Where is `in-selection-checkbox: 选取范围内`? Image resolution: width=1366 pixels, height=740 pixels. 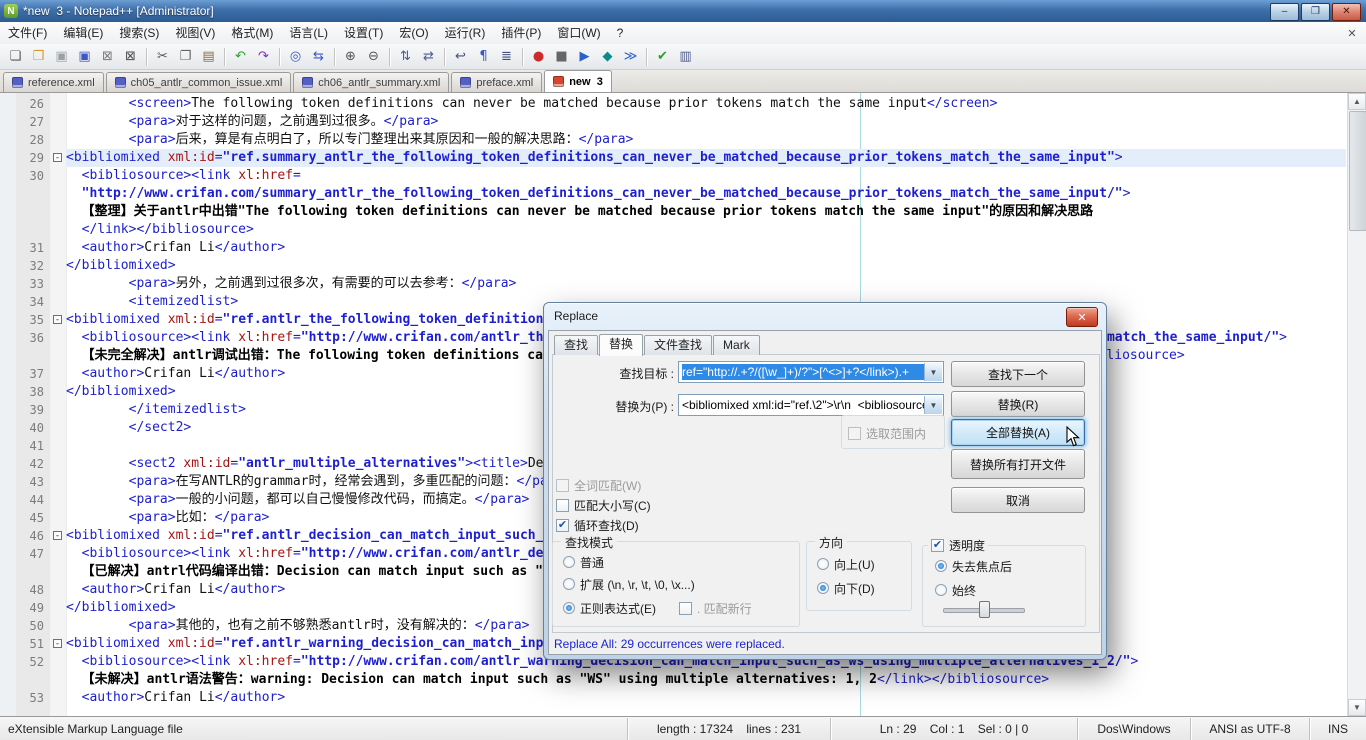 in-selection-checkbox: 选取范围内 is located at coordinates (887, 433).